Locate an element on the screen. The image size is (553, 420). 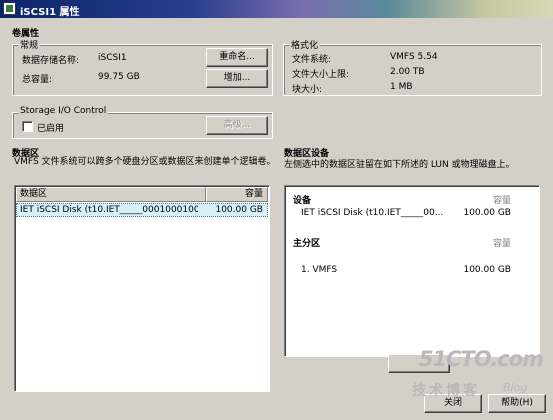
file-system-label: 文件系统: is located at coordinates (312, 60).